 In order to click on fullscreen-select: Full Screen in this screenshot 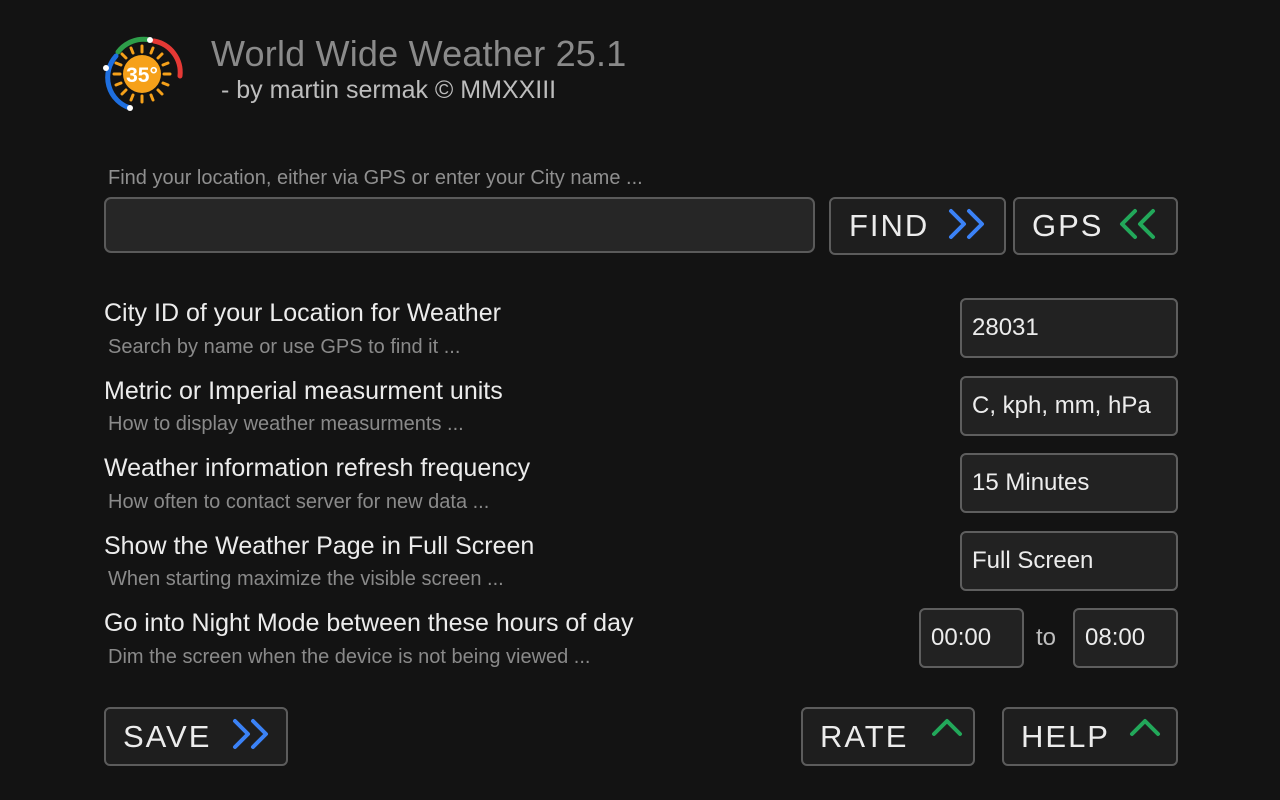, I will do `click(1069, 561)`.